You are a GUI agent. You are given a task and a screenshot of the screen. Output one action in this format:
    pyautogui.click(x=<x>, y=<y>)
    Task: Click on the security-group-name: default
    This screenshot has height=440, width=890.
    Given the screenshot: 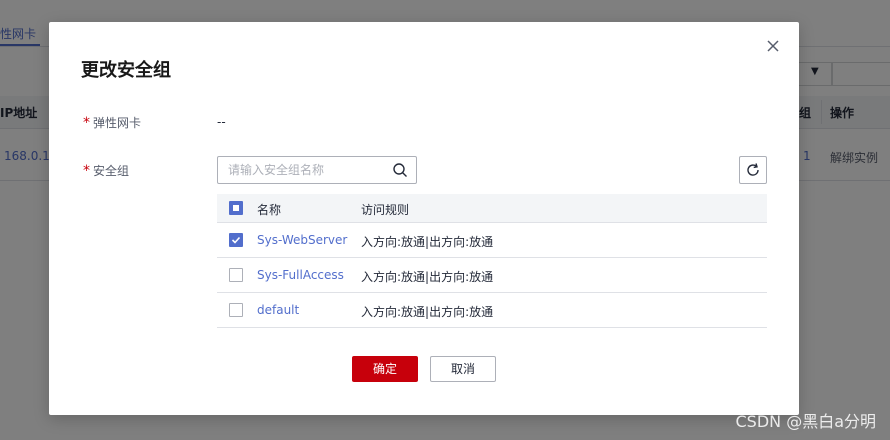 What is the action you would take?
    pyautogui.click(x=278, y=310)
    